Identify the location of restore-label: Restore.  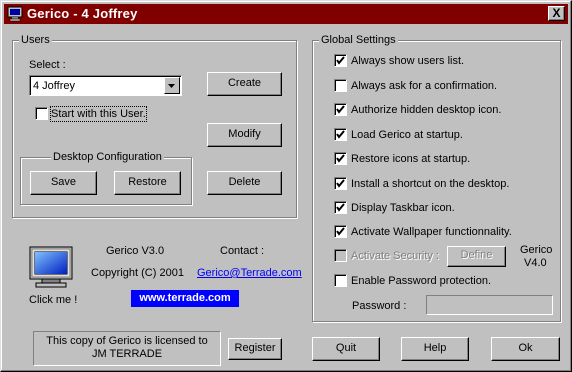
(147, 182).